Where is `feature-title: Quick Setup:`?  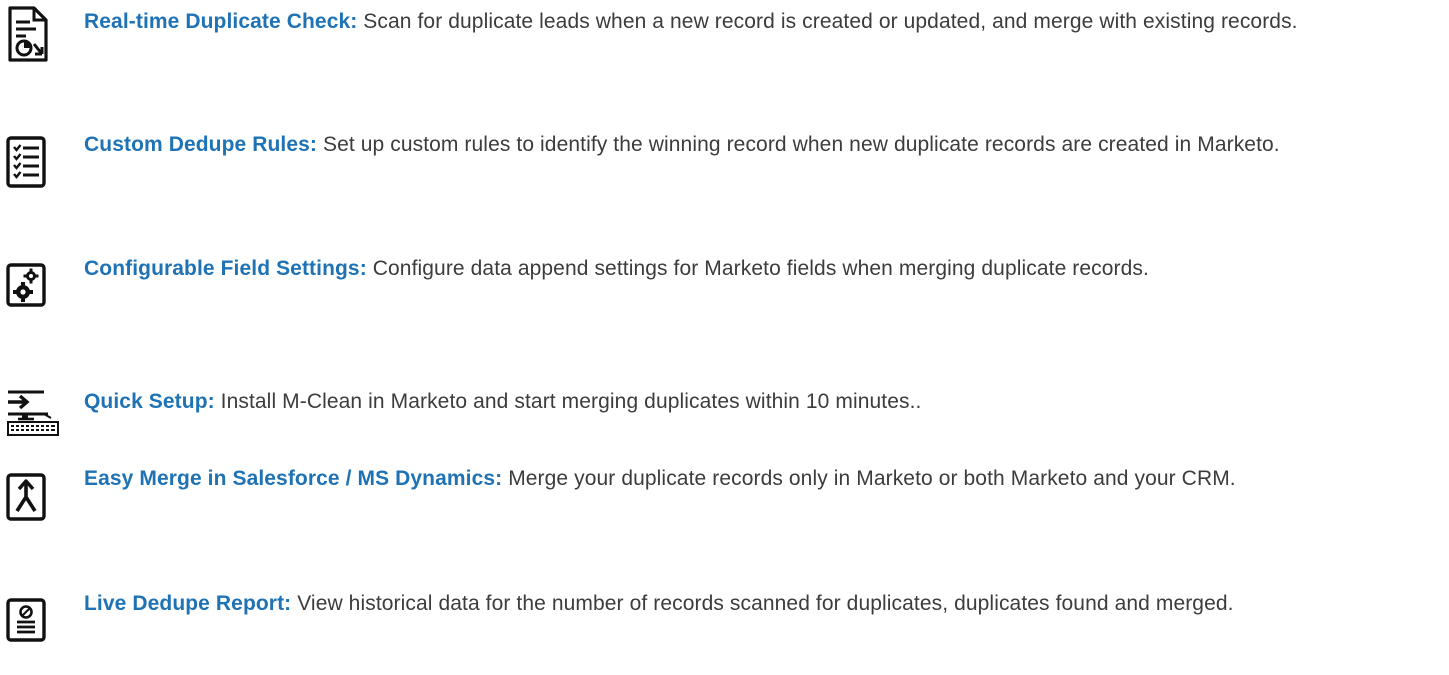 feature-title: Quick Setup: is located at coordinates (149, 401).